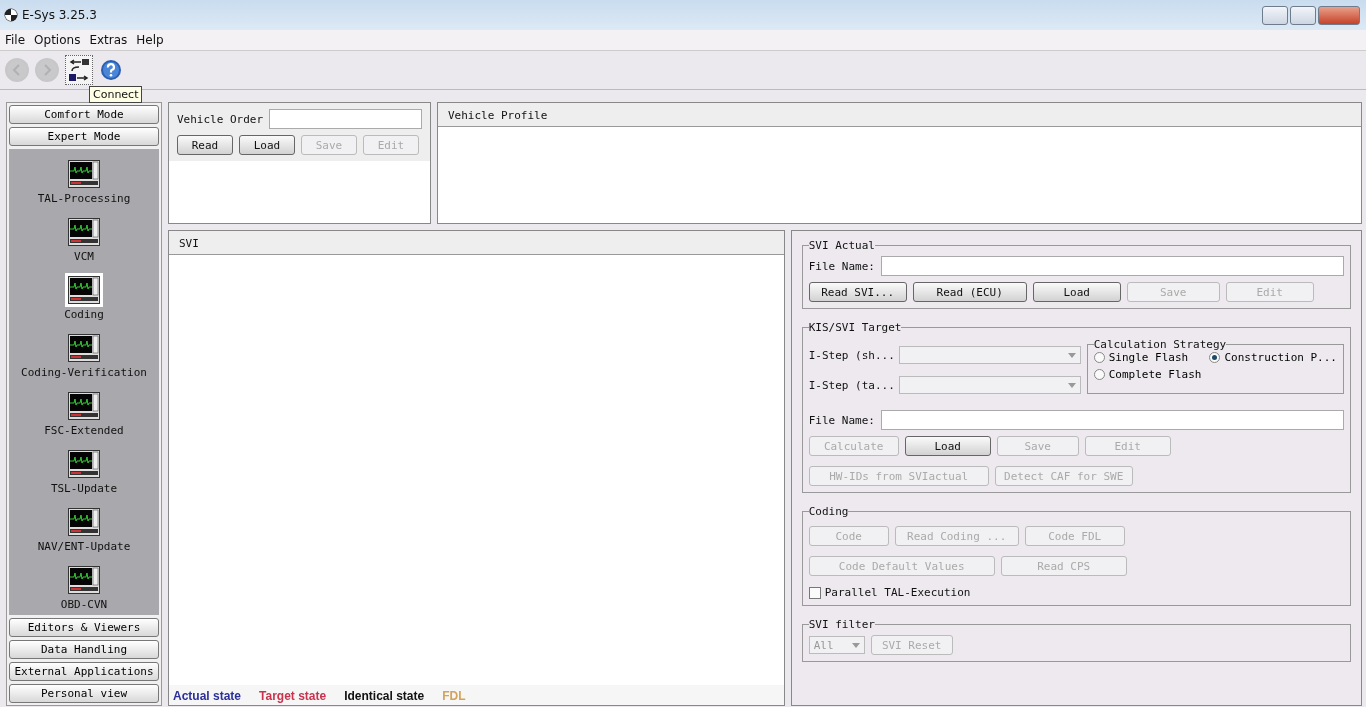 The image size is (1366, 707). What do you see at coordinates (84, 604) in the screenshot?
I see `tool-label: OBD-CVN` at bounding box center [84, 604].